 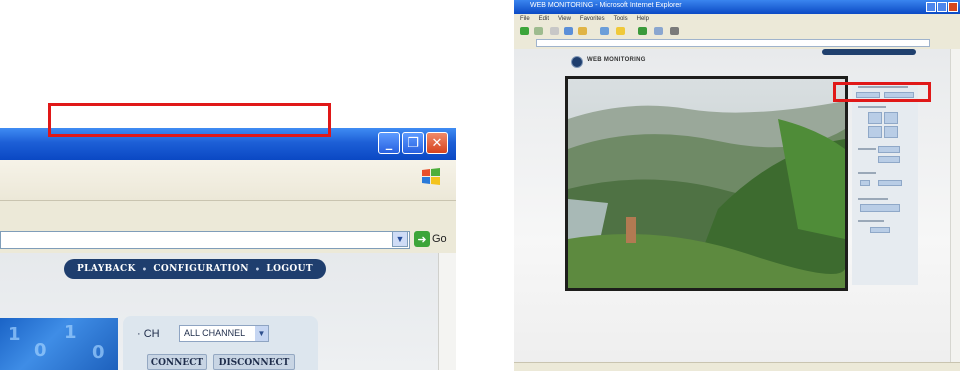 I want to click on menu-view: View, so click(x=564, y=19).